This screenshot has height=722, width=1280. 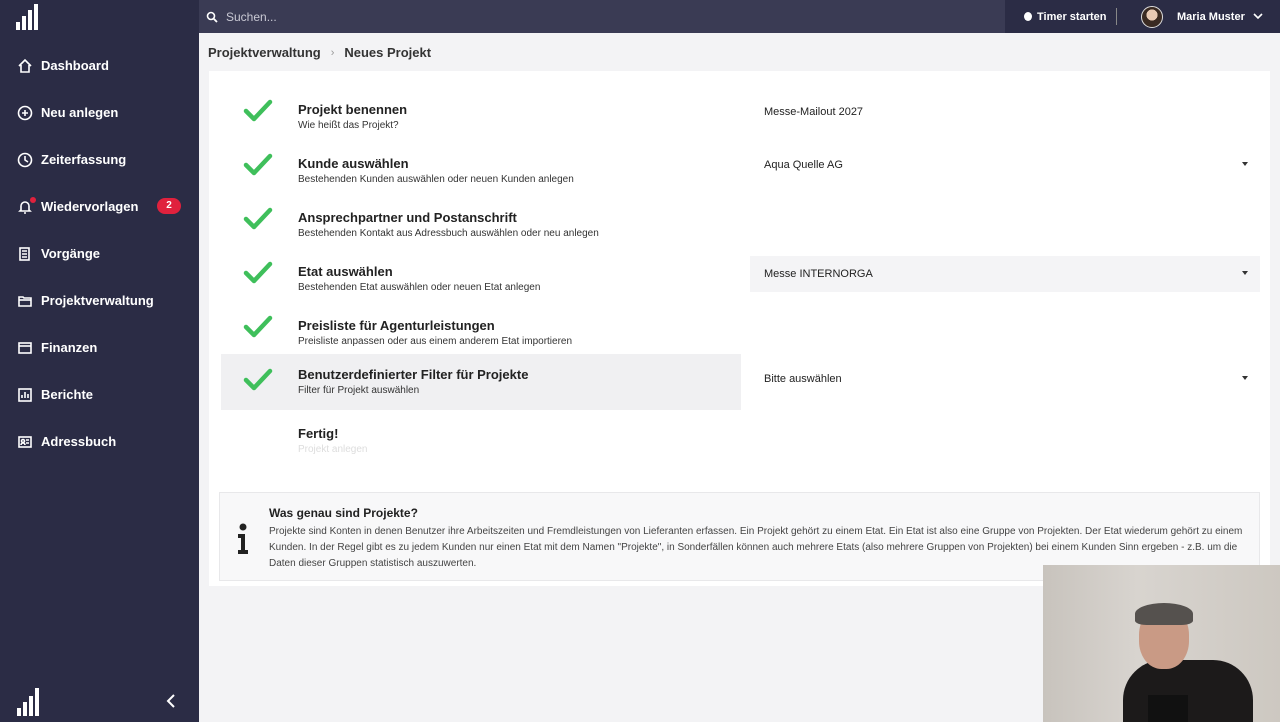 I want to click on sidebar-item-label: Neu anlegen, so click(x=80, y=112).